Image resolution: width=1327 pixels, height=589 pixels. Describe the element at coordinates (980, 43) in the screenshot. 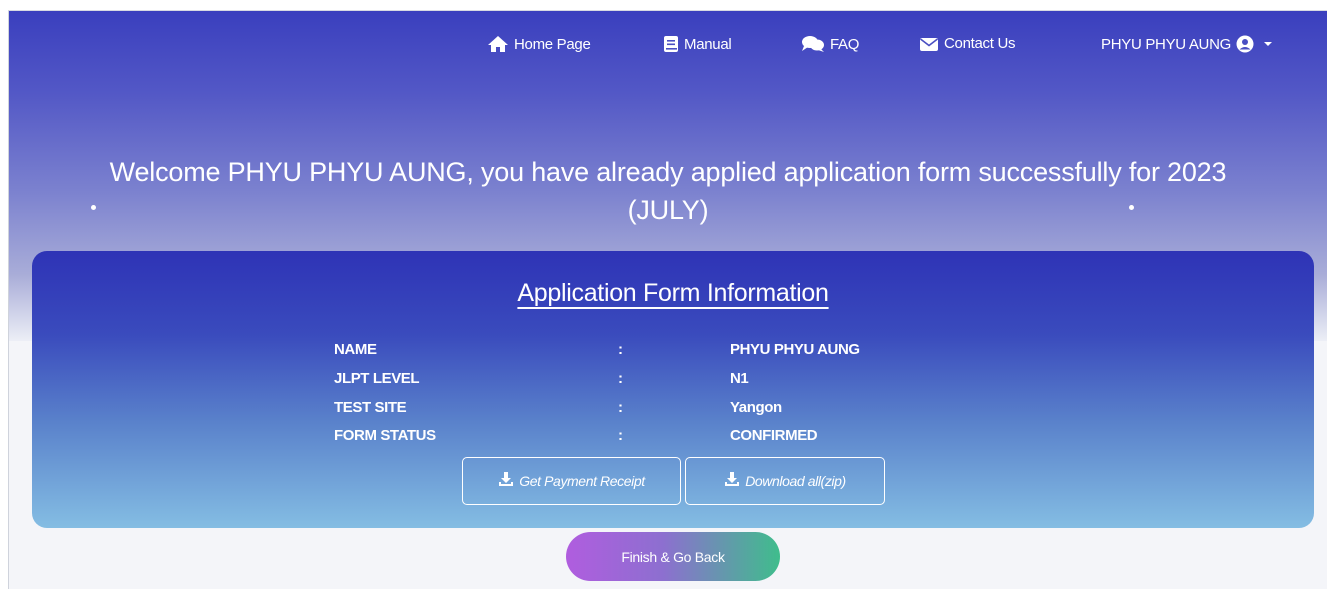

I see `nav-contact-label: Contact Us` at that location.